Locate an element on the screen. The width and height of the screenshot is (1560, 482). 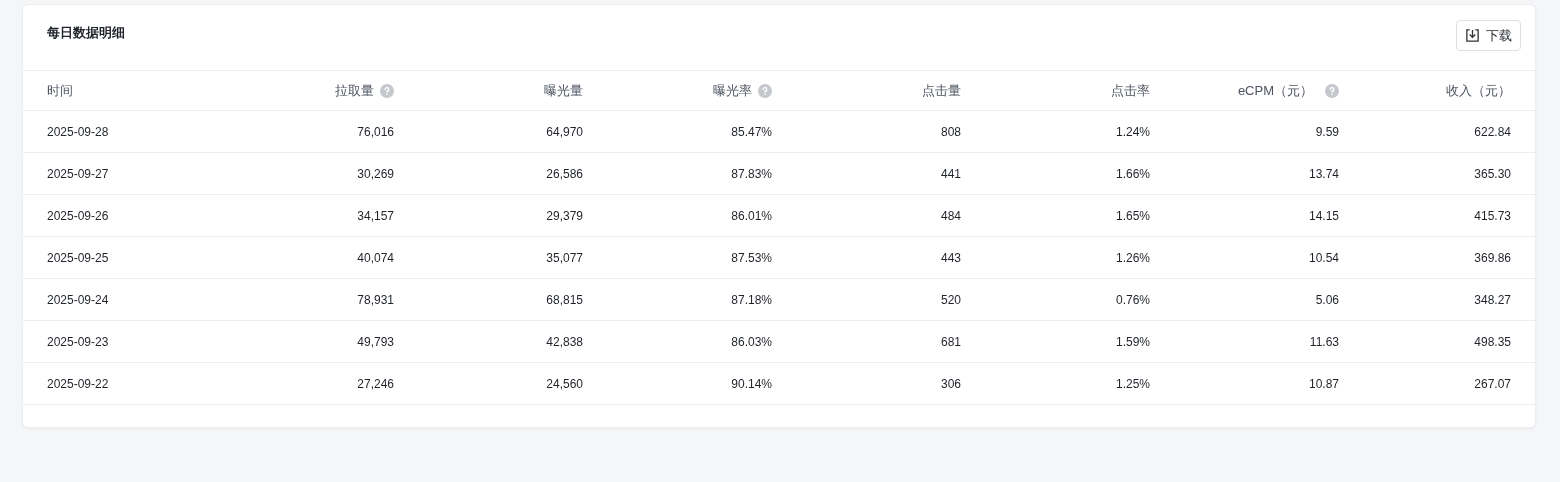
table-cell-text: 1.66% is located at coordinates (1132, 174).